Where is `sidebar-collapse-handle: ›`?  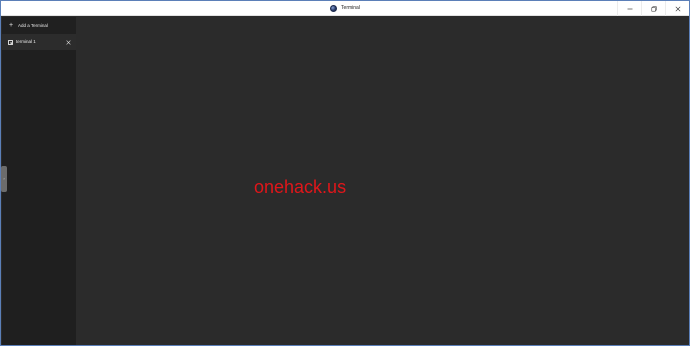
sidebar-collapse-handle: › is located at coordinates (4, 179).